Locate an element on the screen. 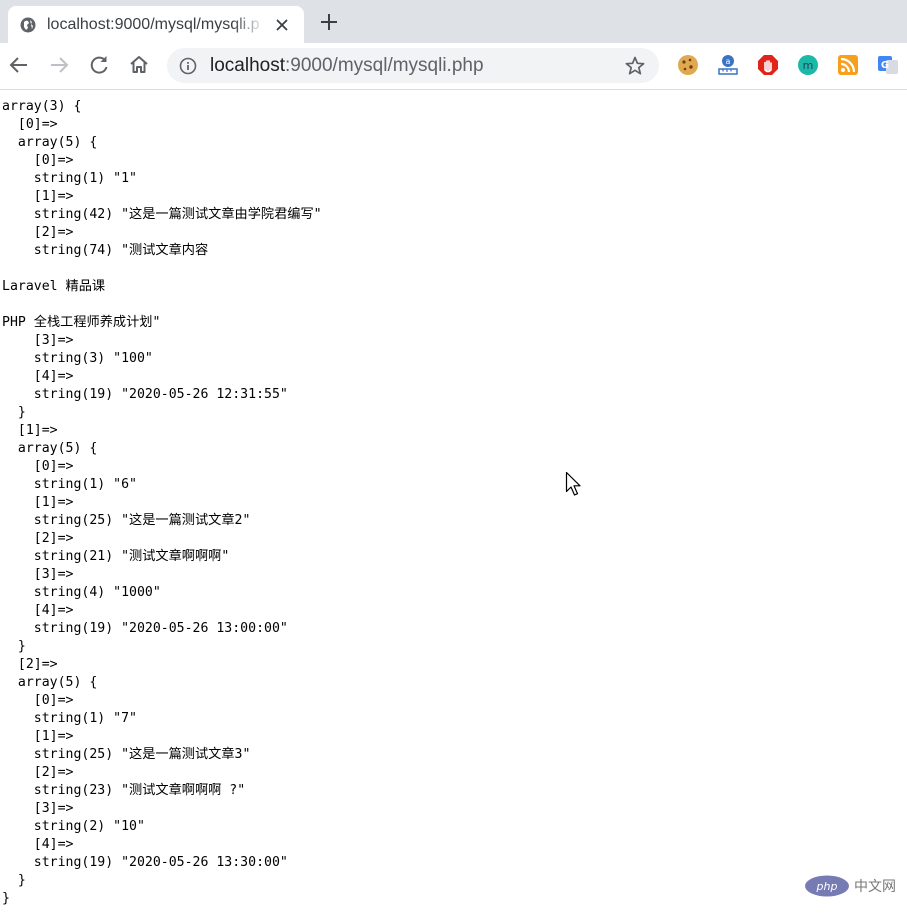 This screenshot has height=922, width=907. svg-text: php is located at coordinates (827, 886).